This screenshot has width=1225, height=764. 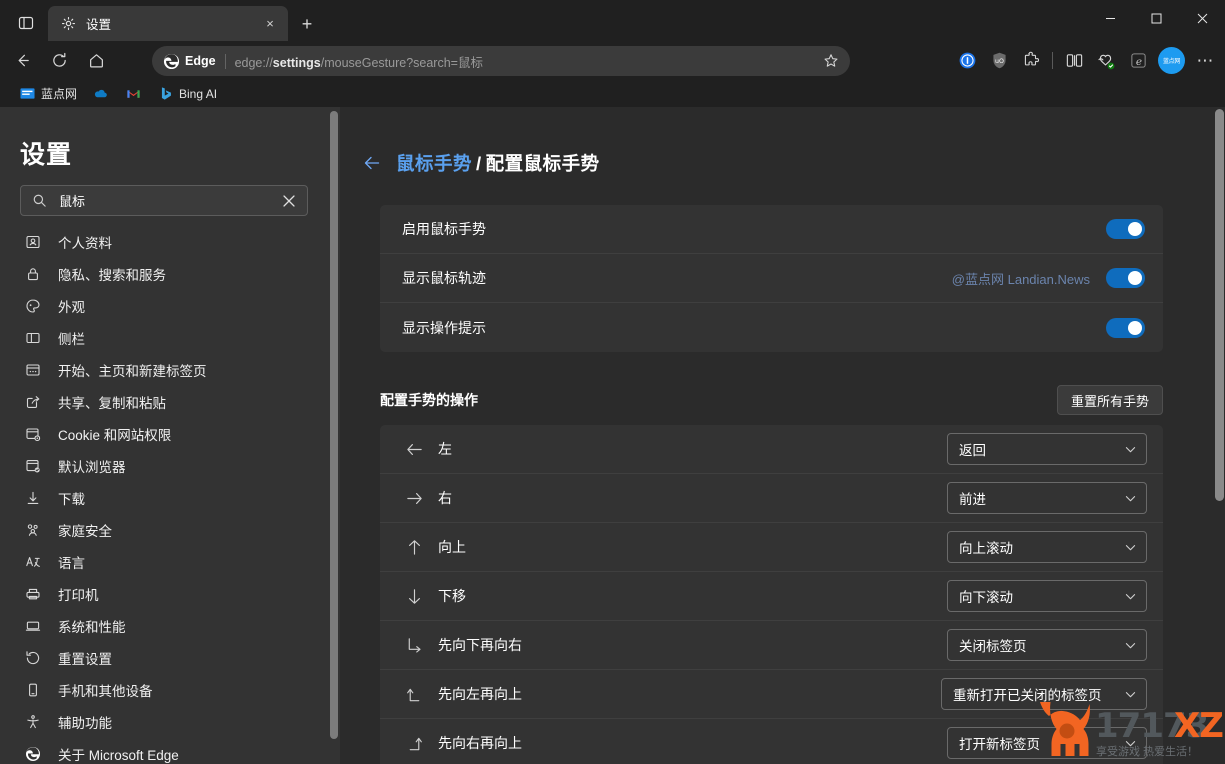 I want to click on main-scrollbar, so click(x=1219, y=435).